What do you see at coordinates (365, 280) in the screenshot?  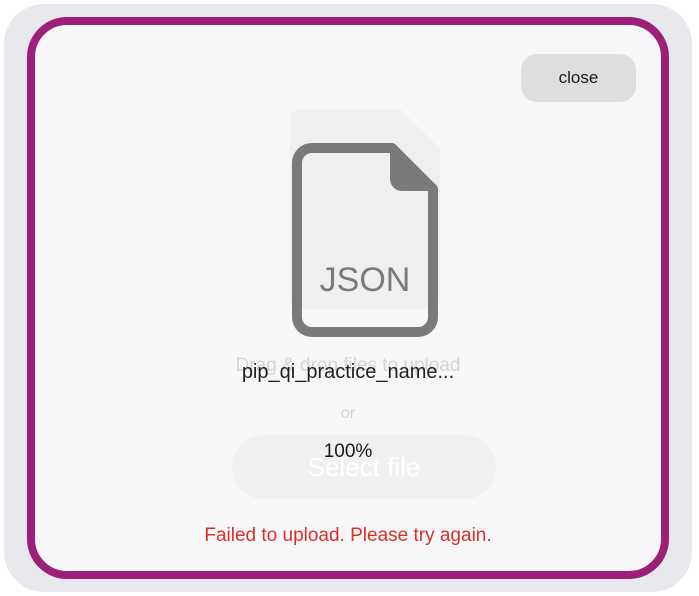 I see `file-type-label: JSON` at bounding box center [365, 280].